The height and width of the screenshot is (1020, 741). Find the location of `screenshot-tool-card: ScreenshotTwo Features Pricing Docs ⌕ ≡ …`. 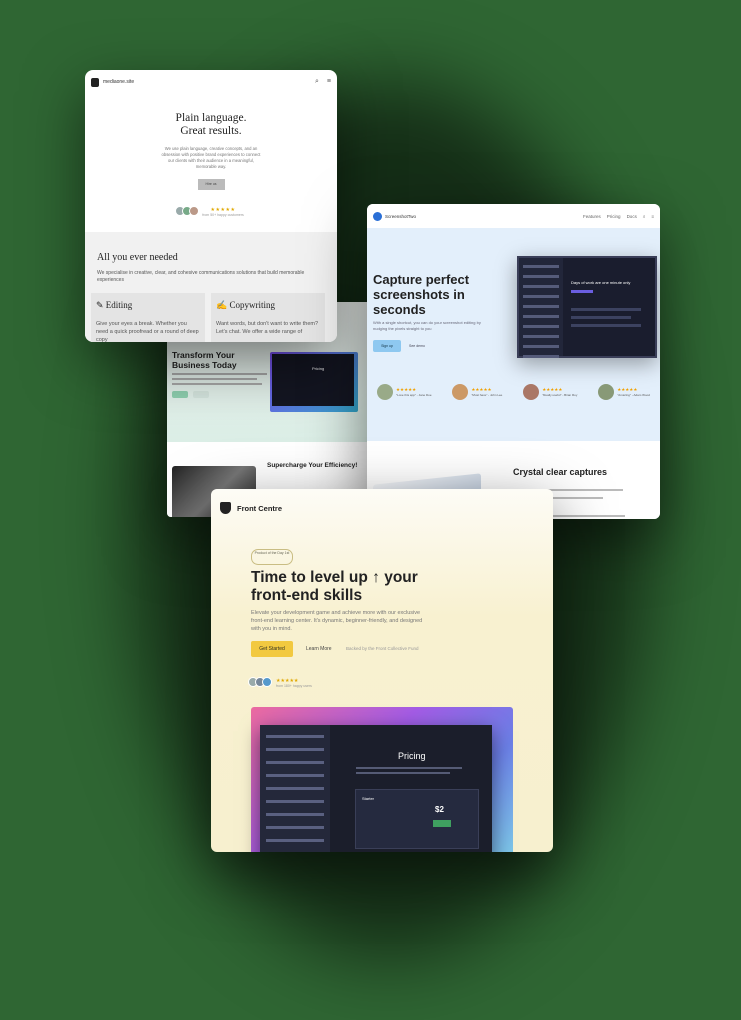

screenshot-tool-card: ScreenshotTwo Features Pricing Docs ⌕ ≡ … is located at coordinates (513, 361).